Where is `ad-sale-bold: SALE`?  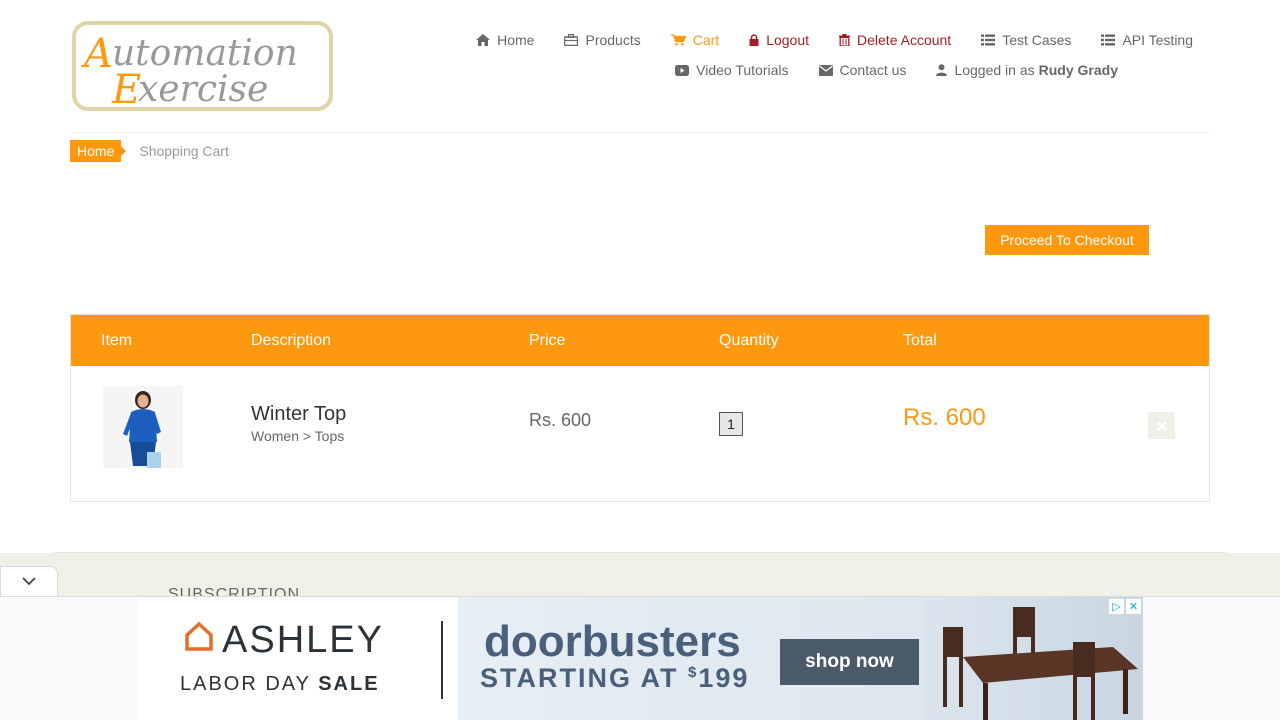
ad-sale-bold: SALE is located at coordinates (349, 684).